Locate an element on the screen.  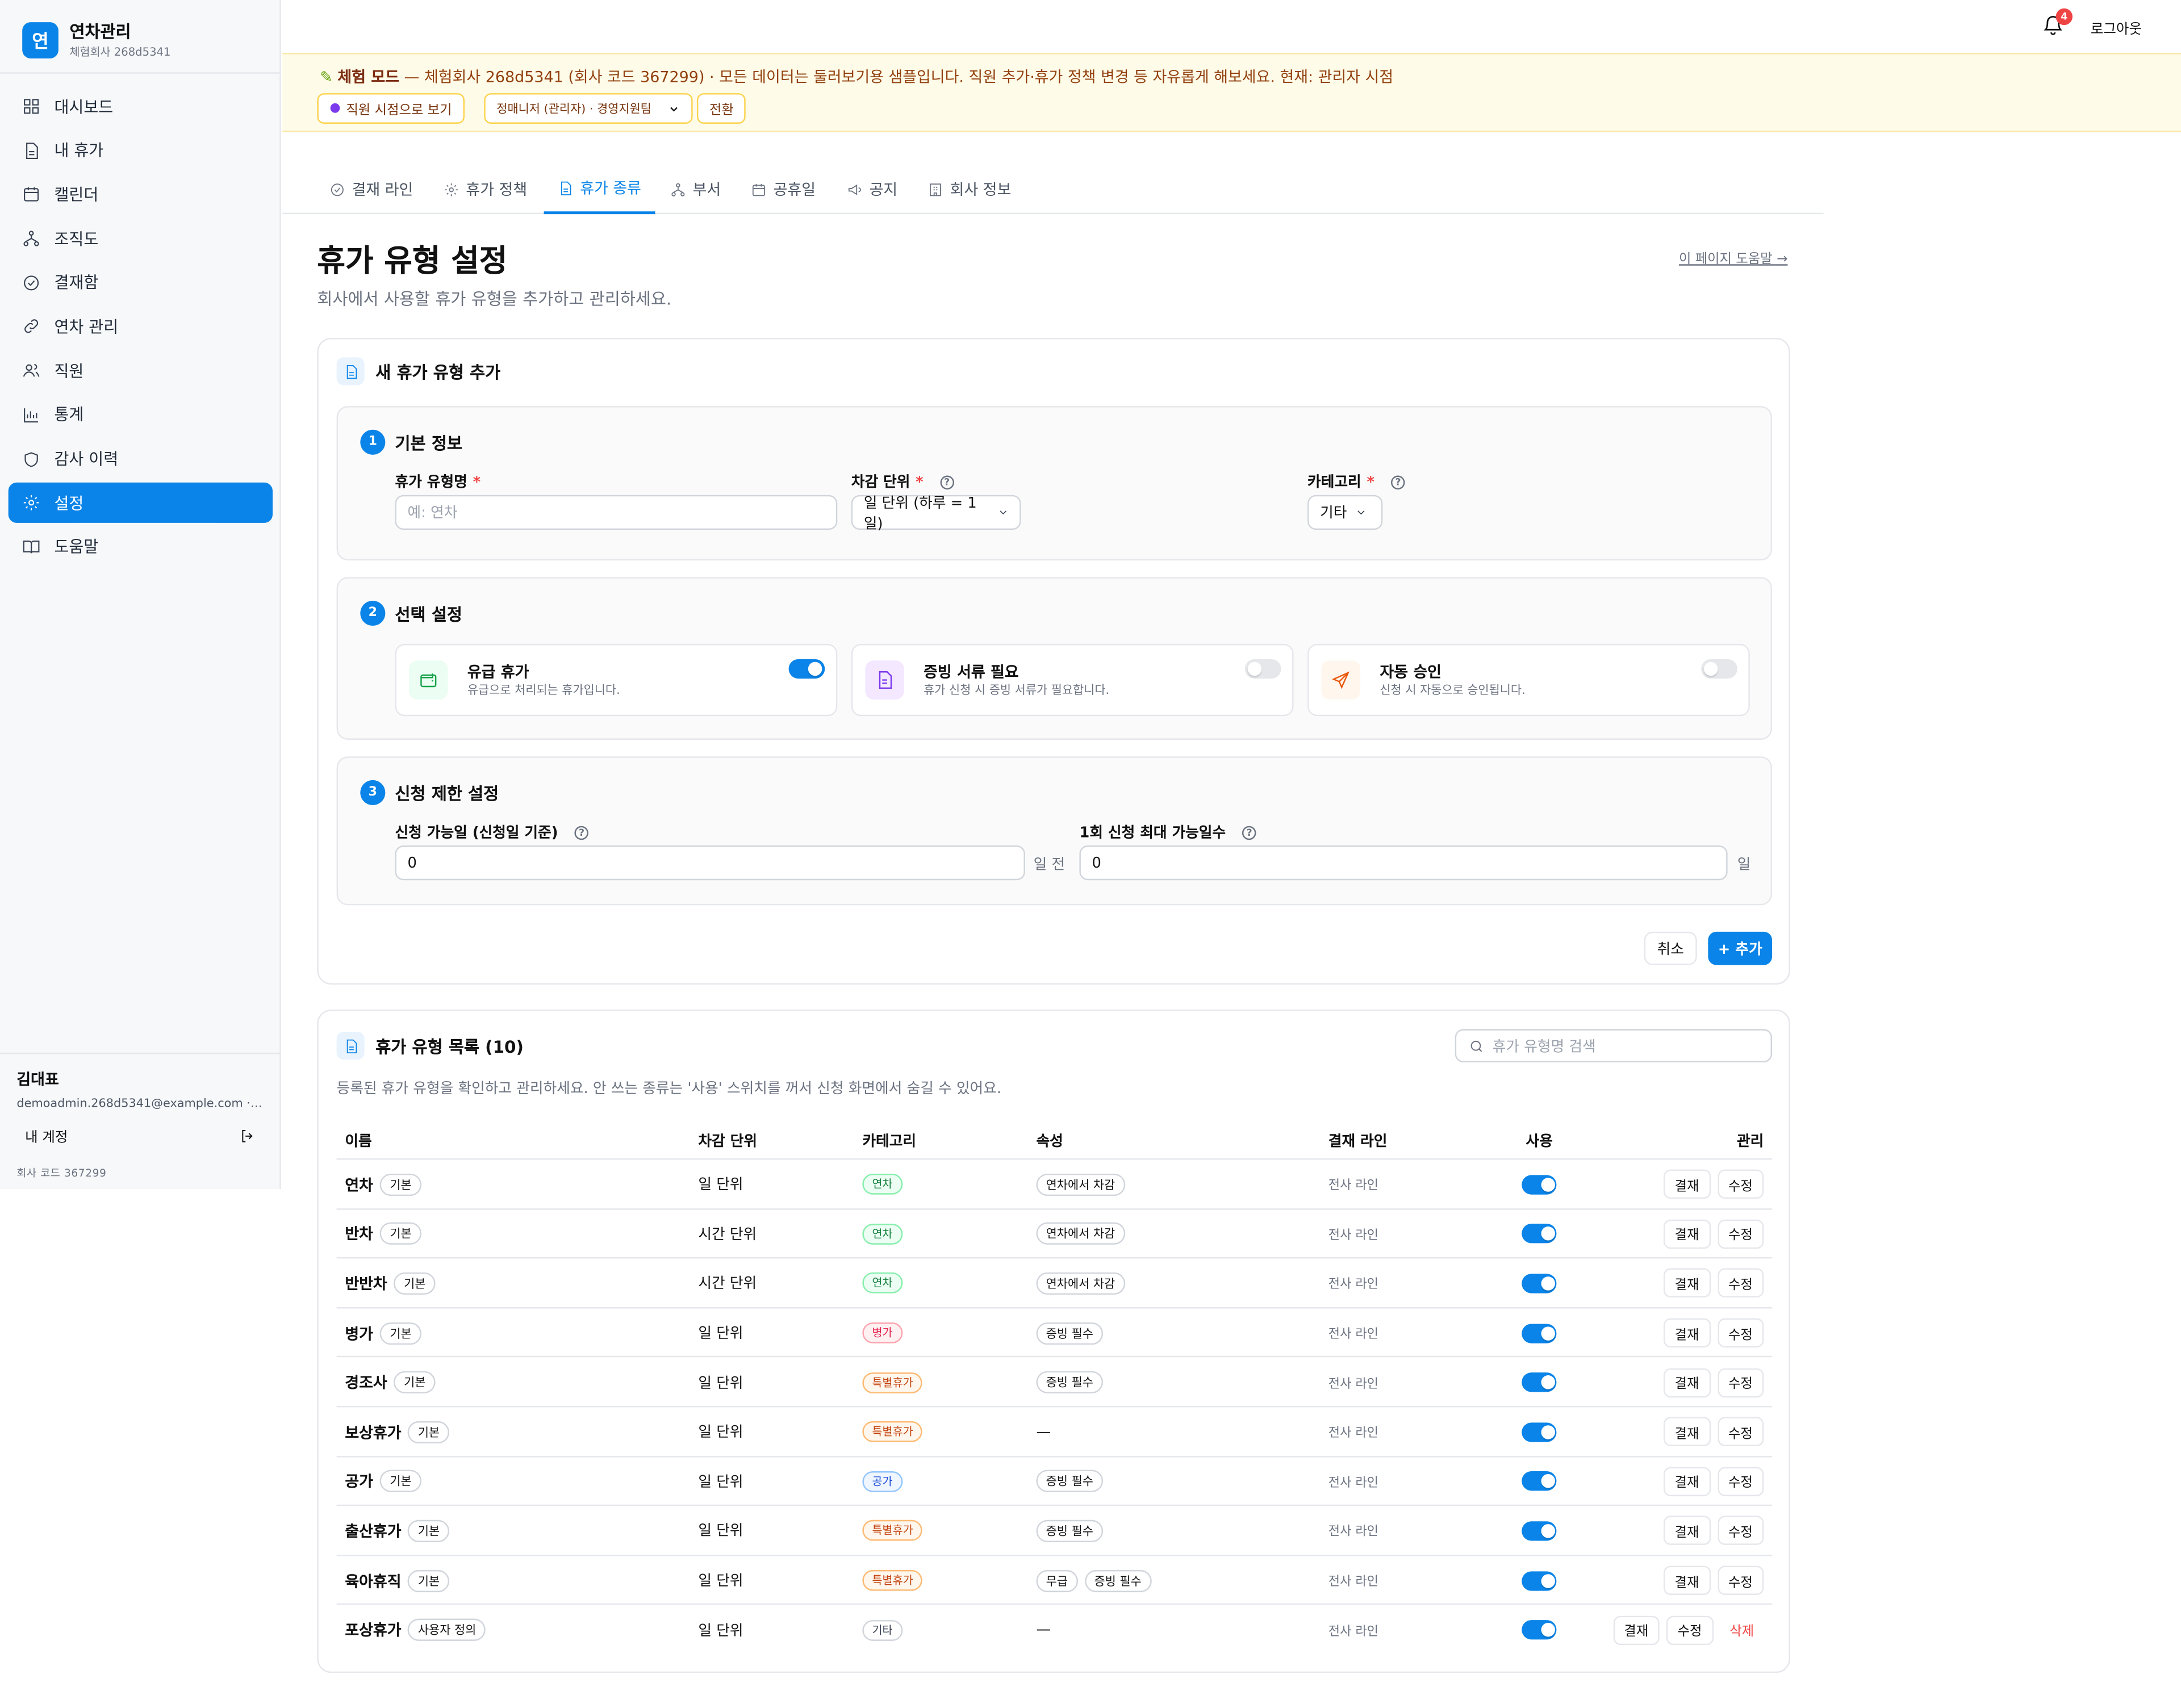
max-days-input: 0 is located at coordinates (1403, 863).